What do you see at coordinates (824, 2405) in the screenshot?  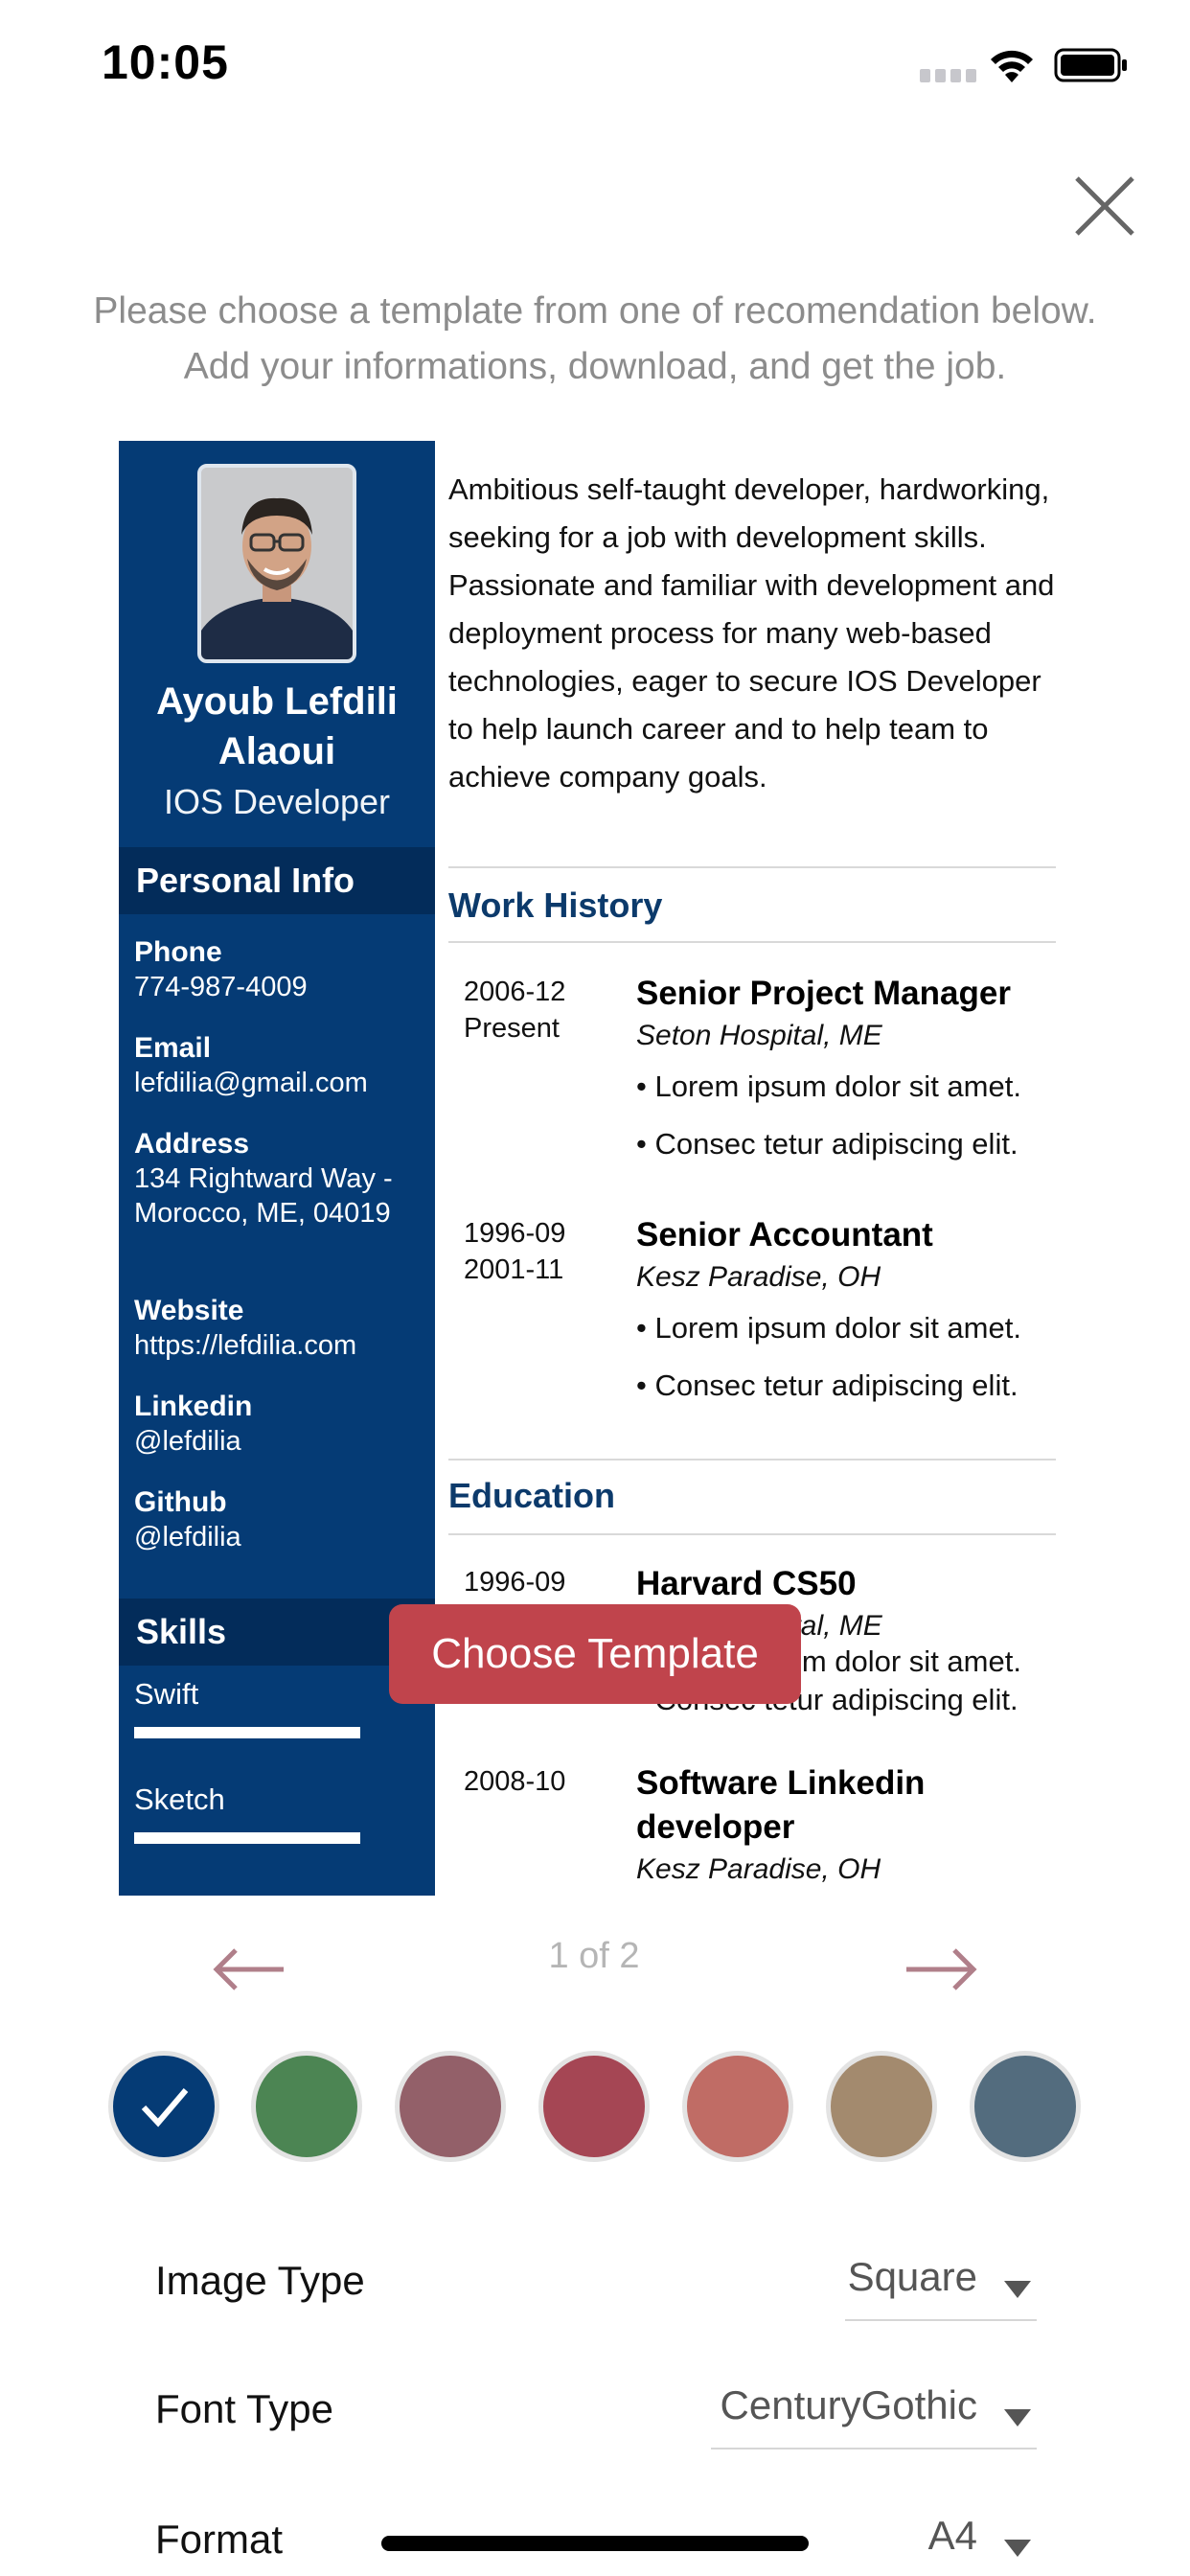 I see `font-type-value: CenturyGothic` at bounding box center [824, 2405].